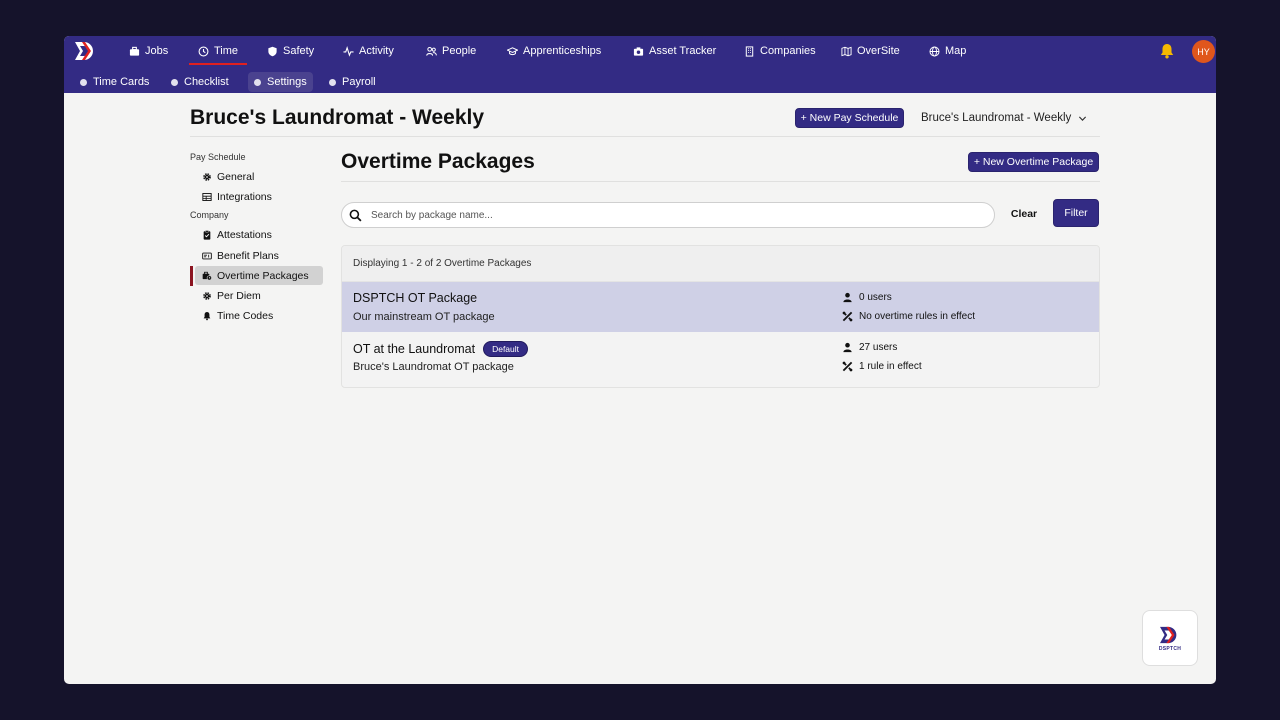 The image size is (1280, 720). Describe the element at coordinates (878, 347) in the screenshot. I see `package-users-count: 27 users` at that location.